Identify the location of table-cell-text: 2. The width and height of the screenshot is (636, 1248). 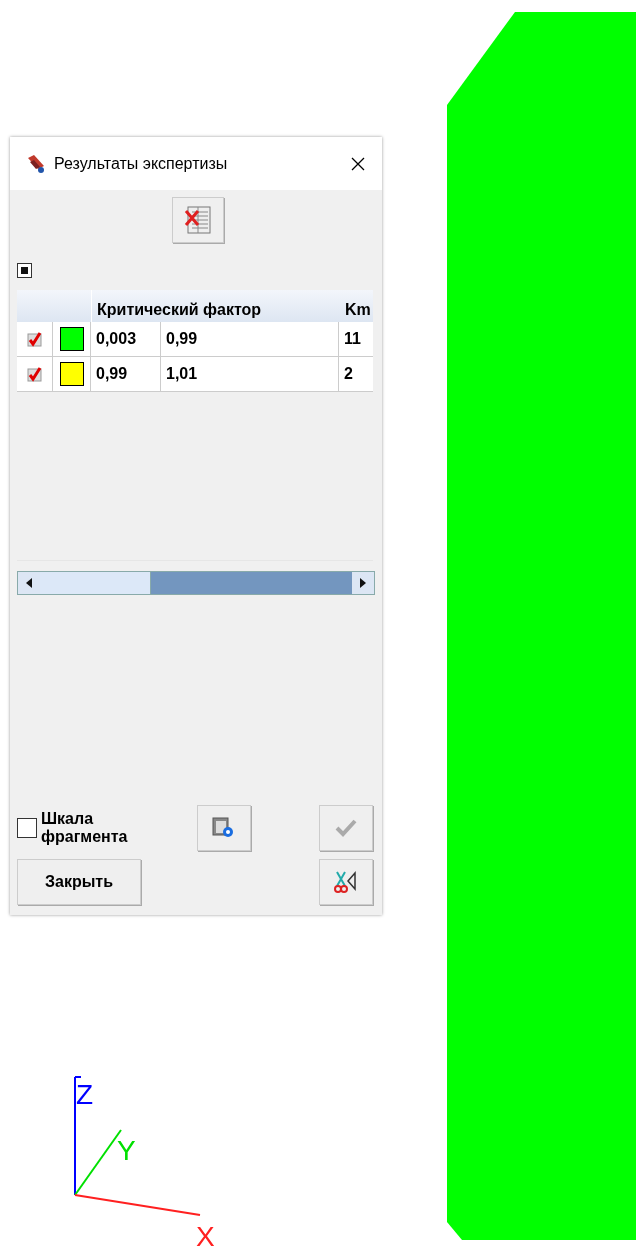
(348, 374).